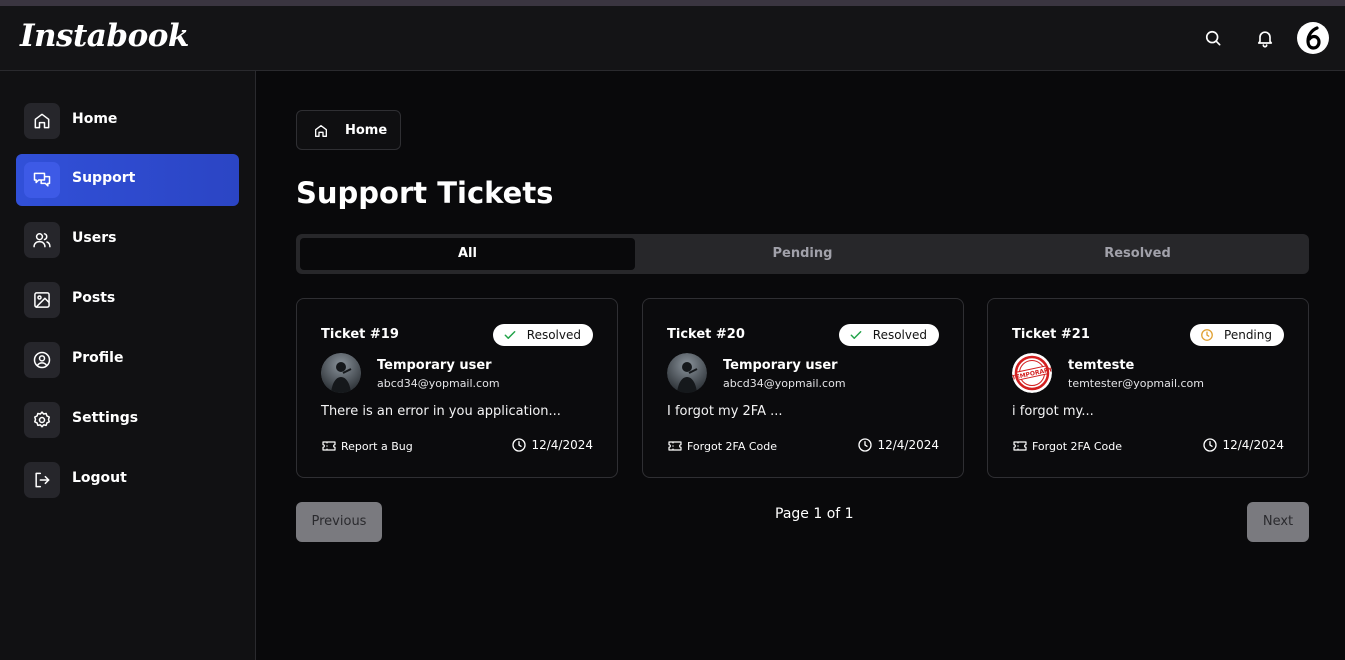 The height and width of the screenshot is (660, 1345). I want to click on tab-pending: Pending, so click(802, 254).